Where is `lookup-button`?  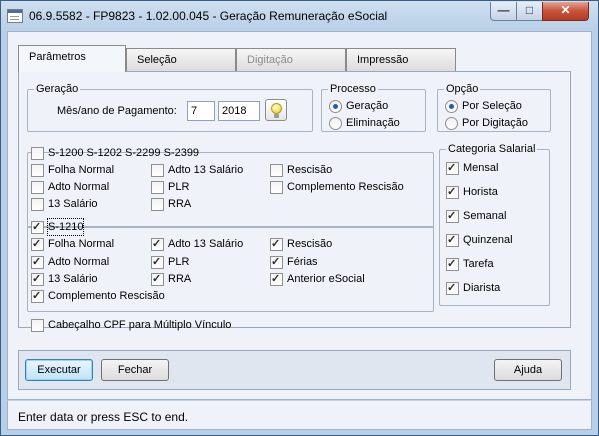
lookup-button is located at coordinates (276, 110).